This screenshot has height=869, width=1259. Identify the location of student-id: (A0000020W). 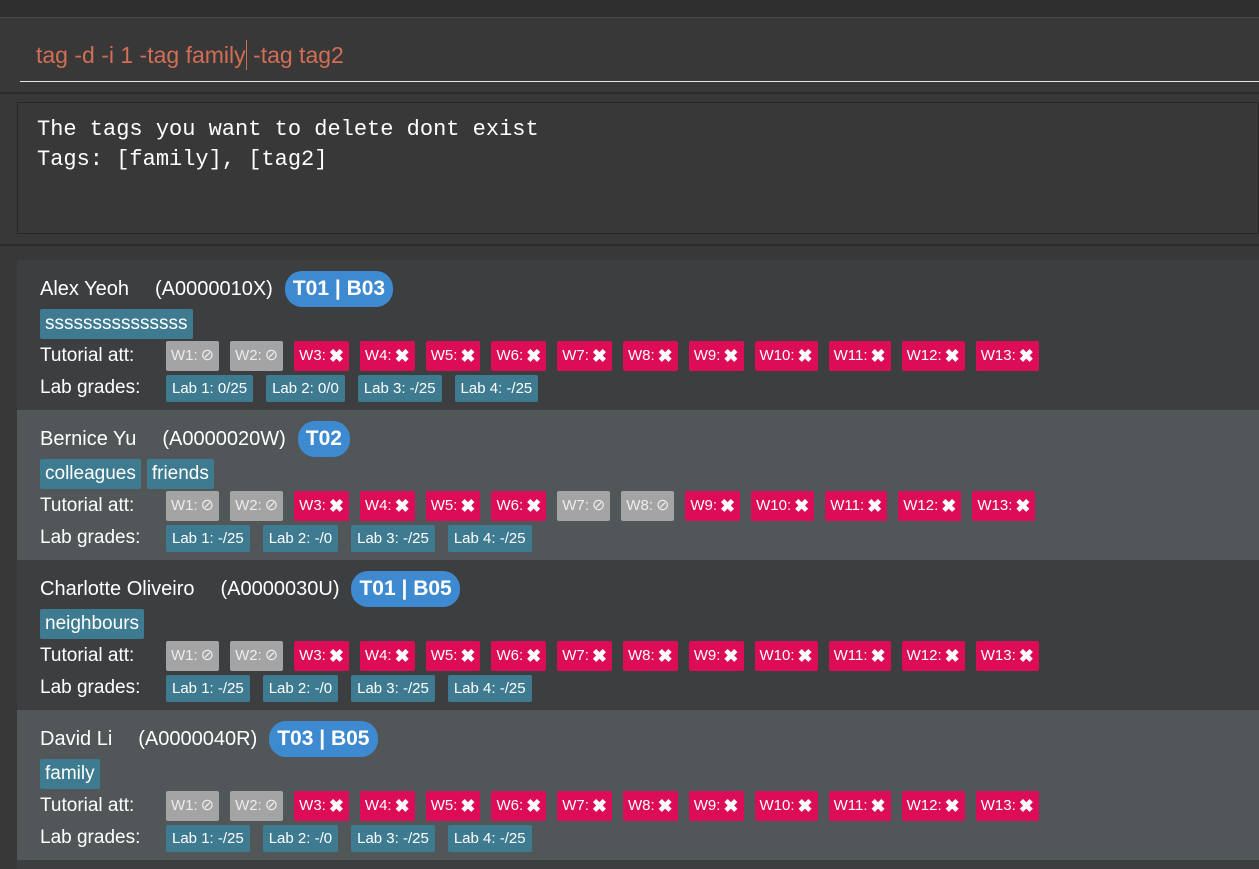
(224, 438).